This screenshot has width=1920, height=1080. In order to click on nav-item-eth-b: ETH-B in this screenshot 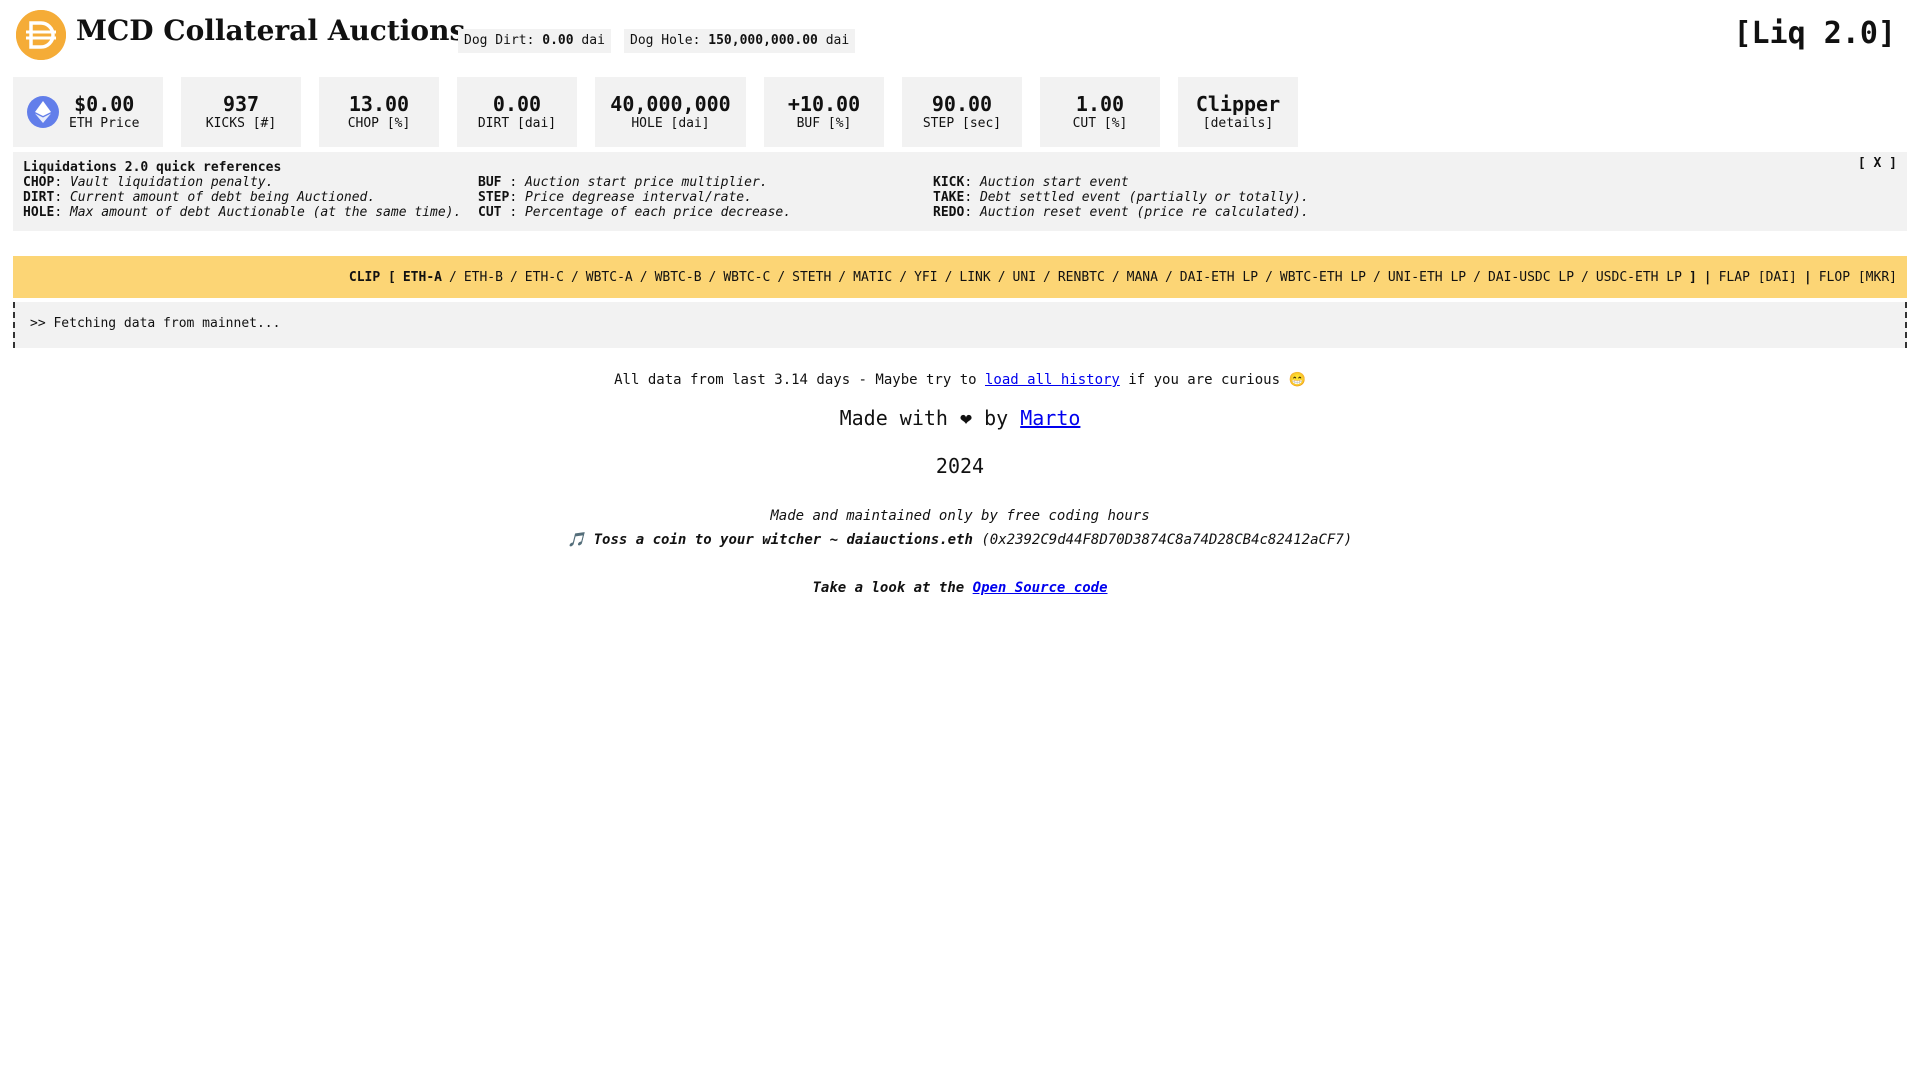, I will do `click(483, 277)`.